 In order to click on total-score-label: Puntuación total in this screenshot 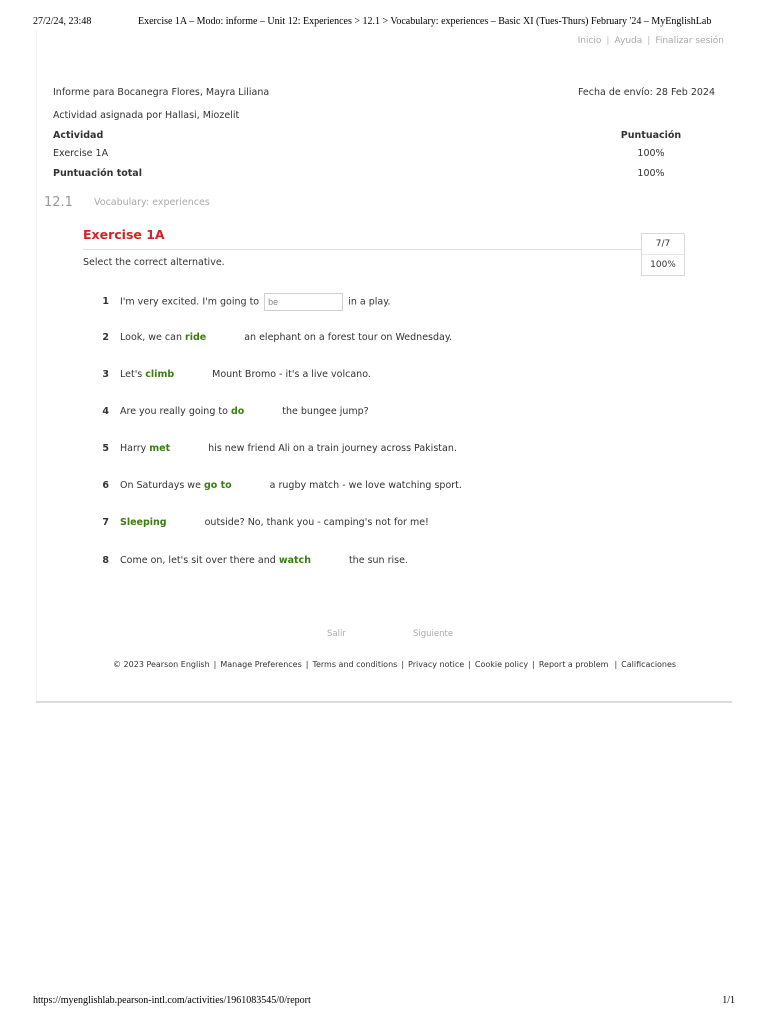, I will do `click(97, 173)`.